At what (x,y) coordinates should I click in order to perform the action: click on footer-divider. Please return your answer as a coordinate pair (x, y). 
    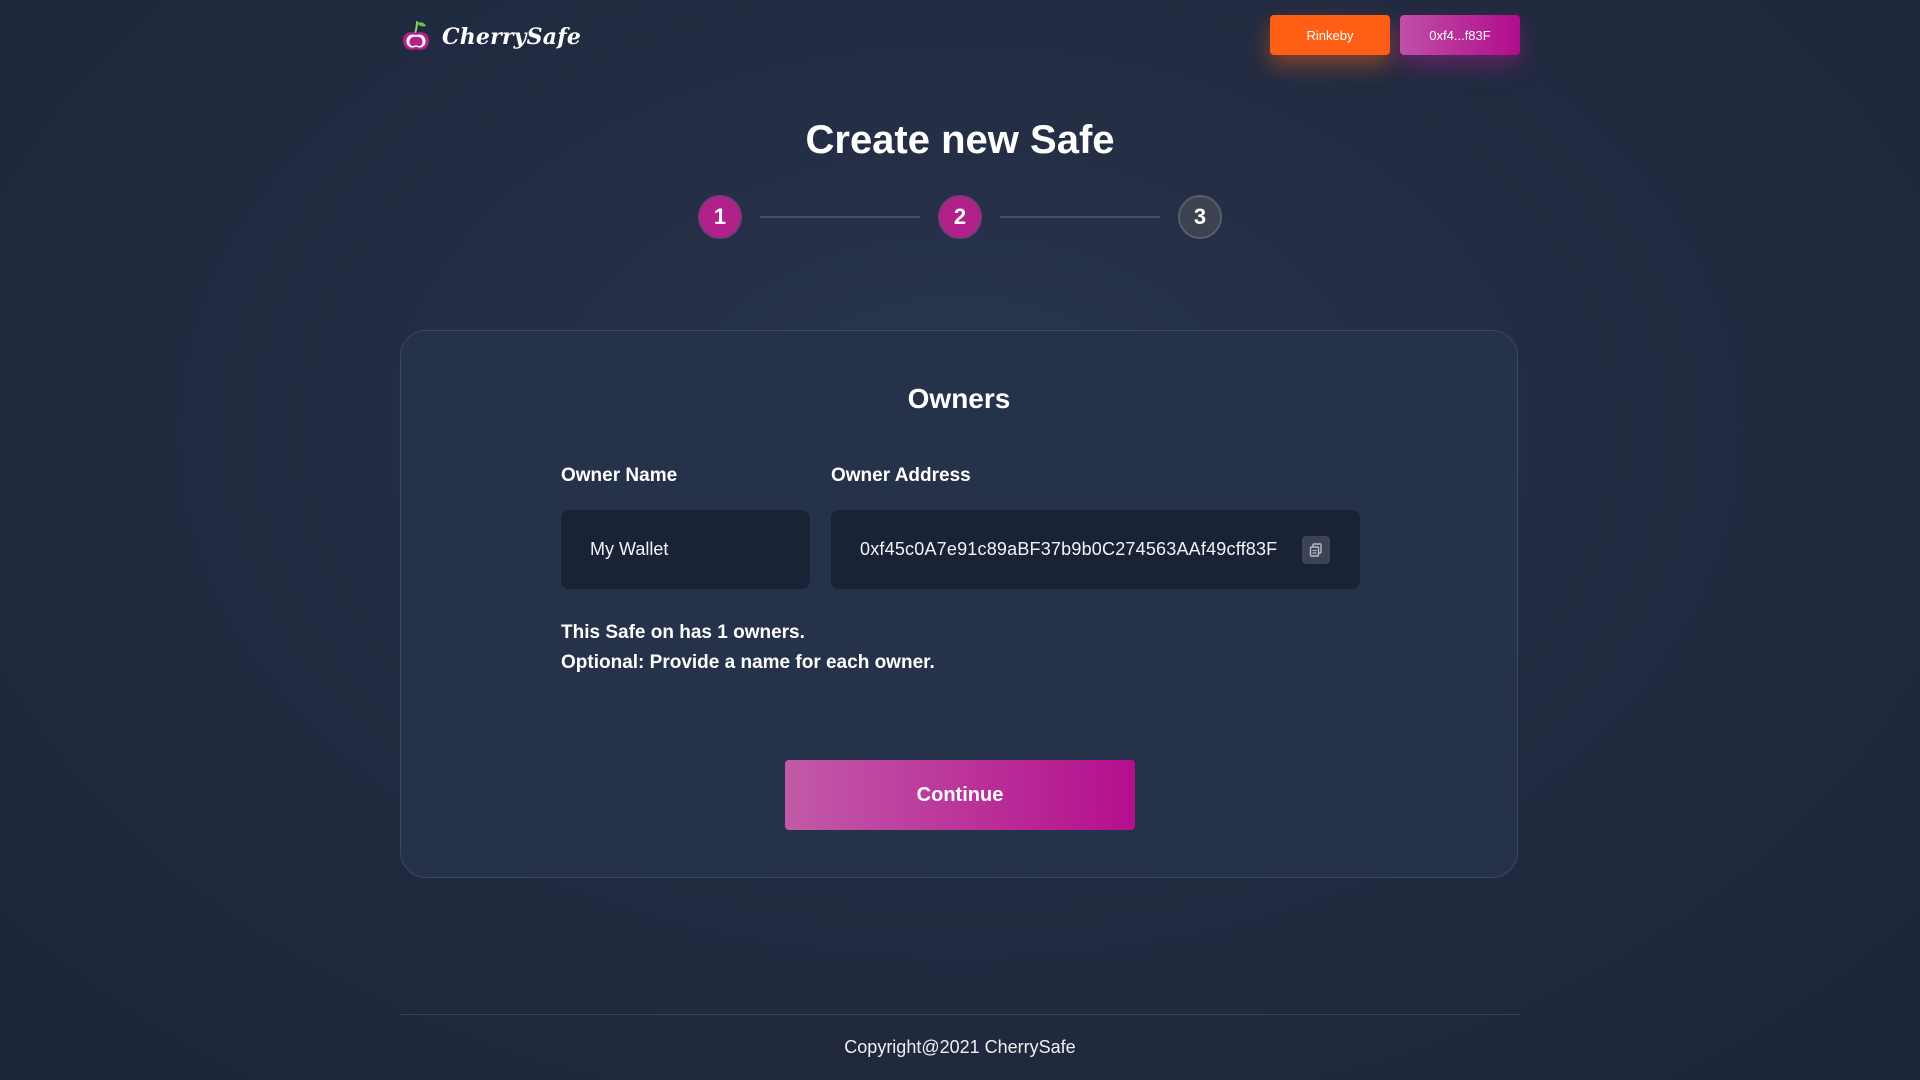
    Looking at the image, I should click on (960, 1014).